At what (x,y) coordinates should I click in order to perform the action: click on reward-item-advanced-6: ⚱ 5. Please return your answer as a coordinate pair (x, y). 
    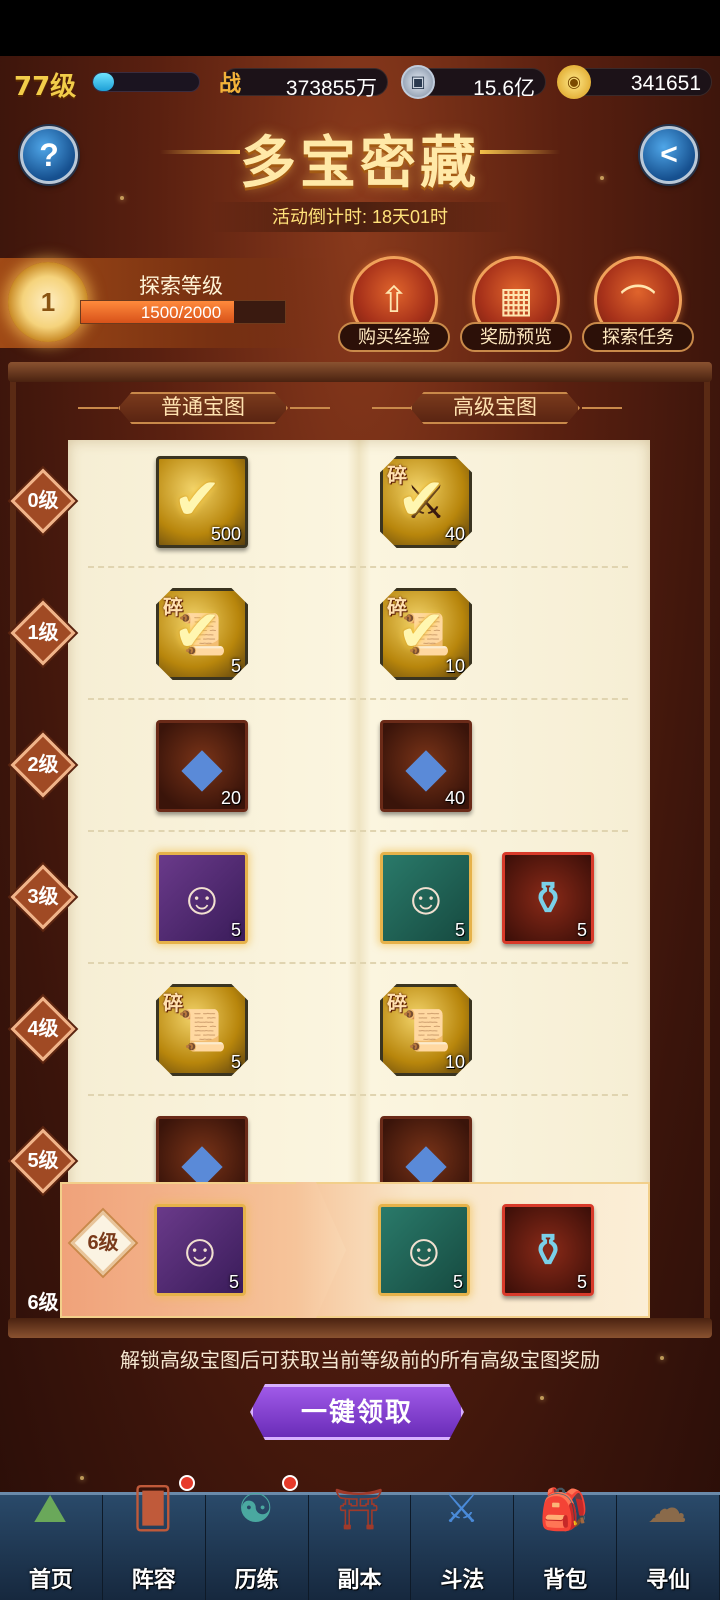
    Looking at the image, I should click on (548, 1250).